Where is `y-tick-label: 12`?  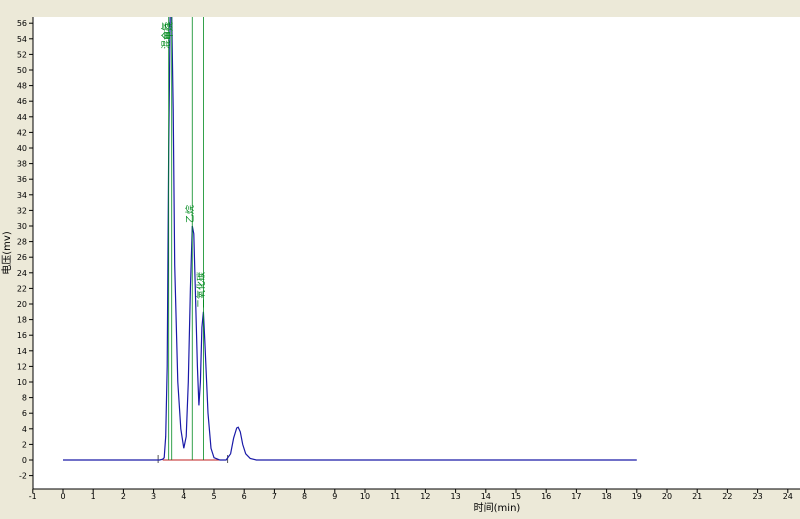
y-tick-label: 12 is located at coordinates (22, 366).